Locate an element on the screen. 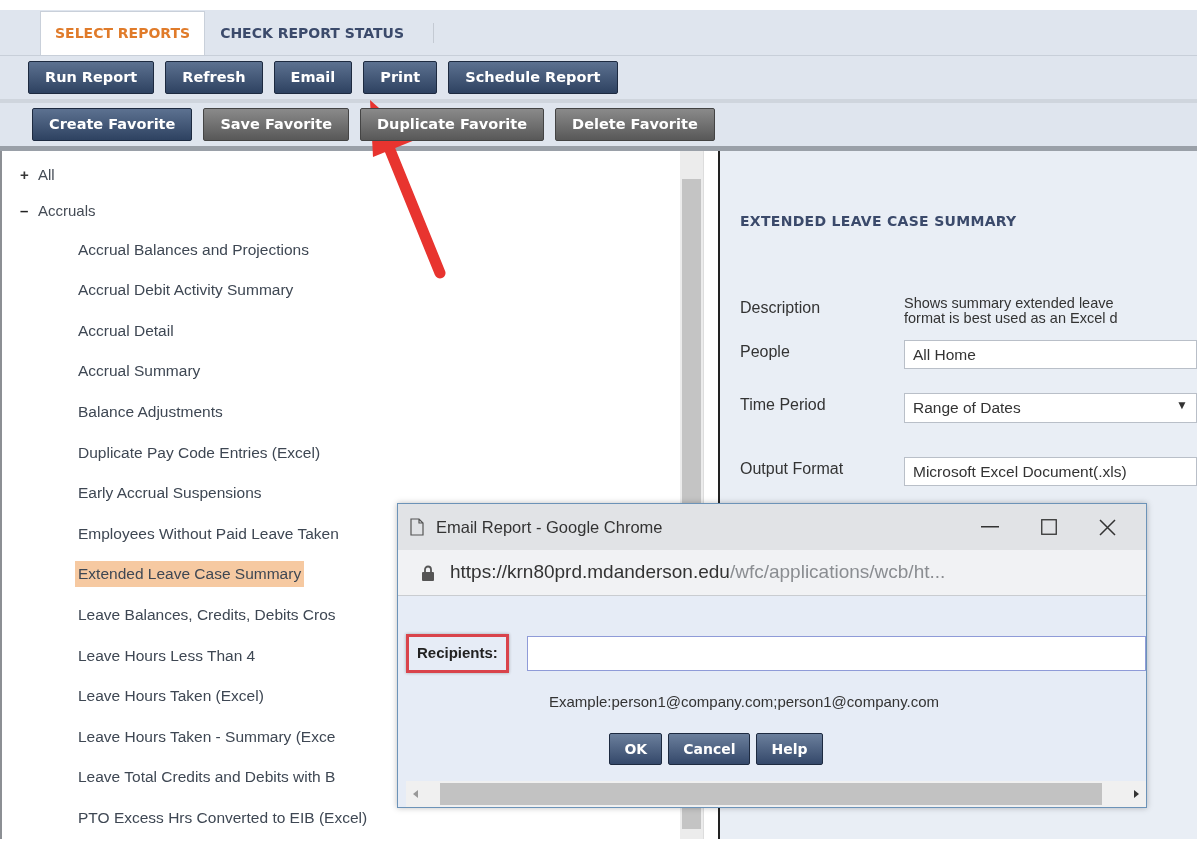 The height and width of the screenshot is (842, 1197). recipients-field is located at coordinates (836, 653).